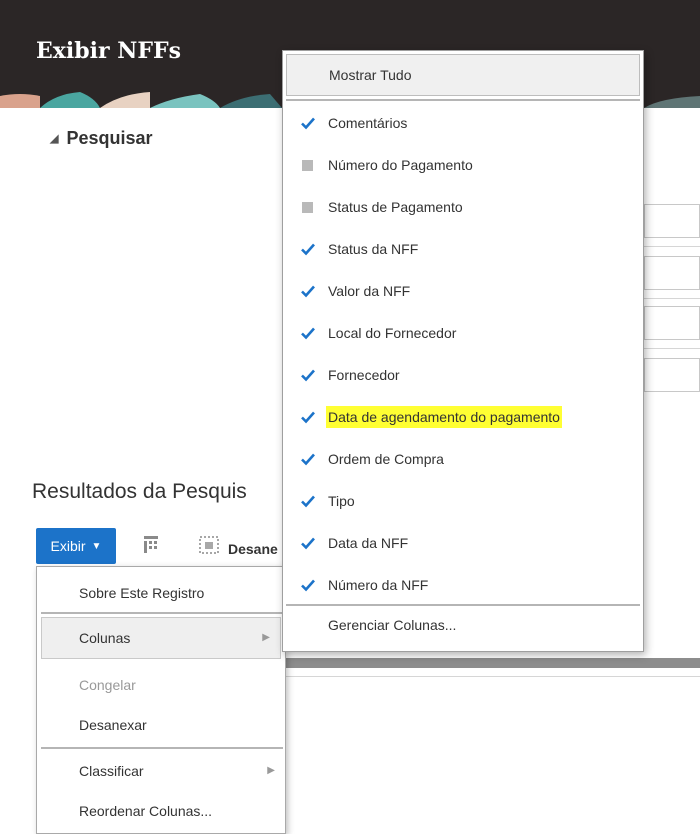  I want to click on search-section-toggle: ◢ Pesquisar, so click(101, 138).